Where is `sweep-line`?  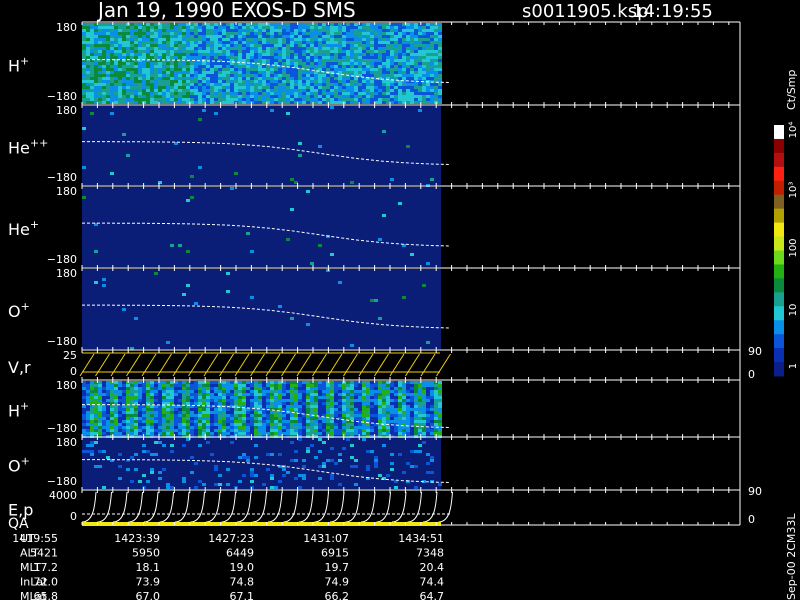 sweep-line is located at coordinates (381, 365).